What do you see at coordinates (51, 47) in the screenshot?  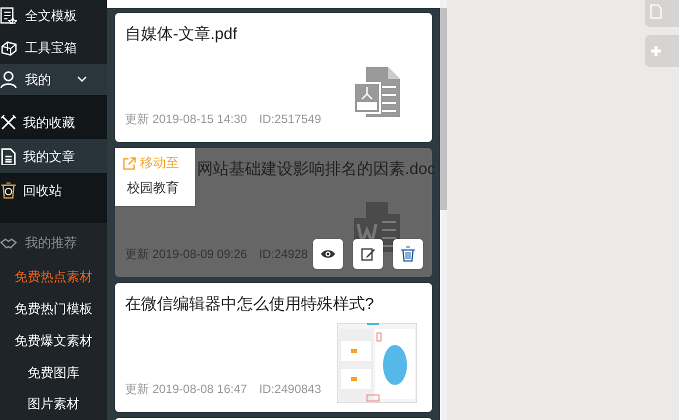 I see `item-label: 工具宝箱` at bounding box center [51, 47].